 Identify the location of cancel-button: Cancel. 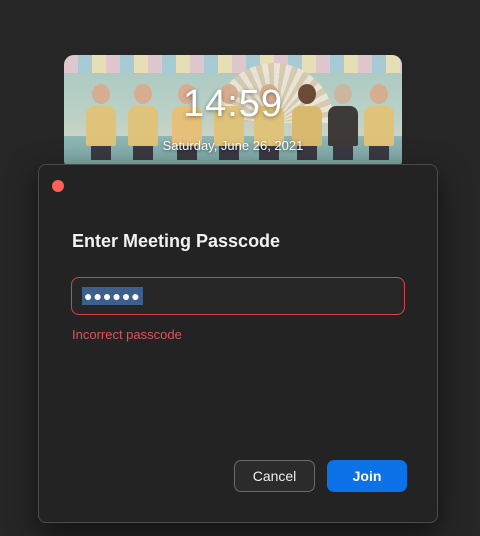
(274, 476).